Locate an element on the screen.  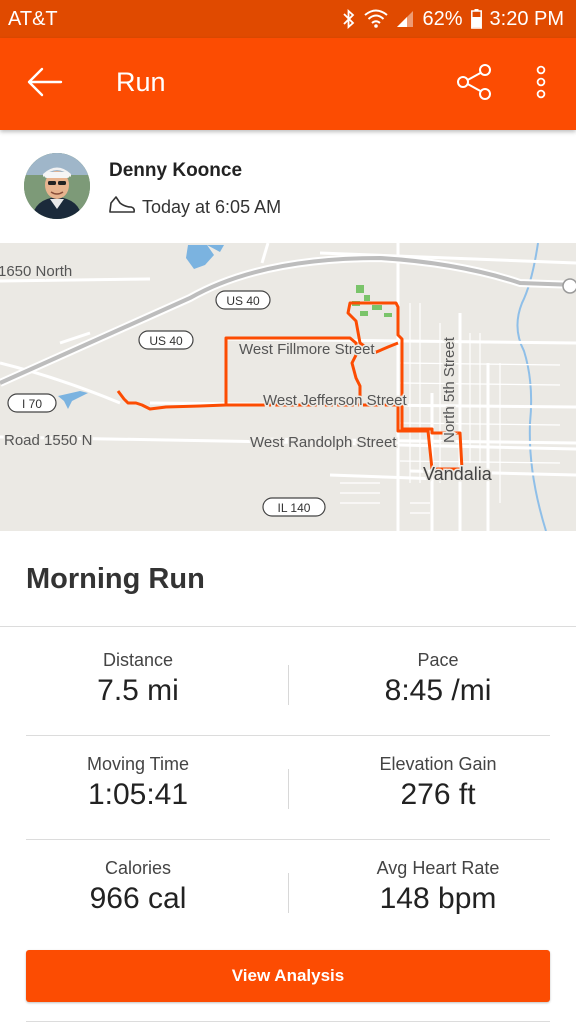
app-bar: Run is located at coordinates (288, 84).